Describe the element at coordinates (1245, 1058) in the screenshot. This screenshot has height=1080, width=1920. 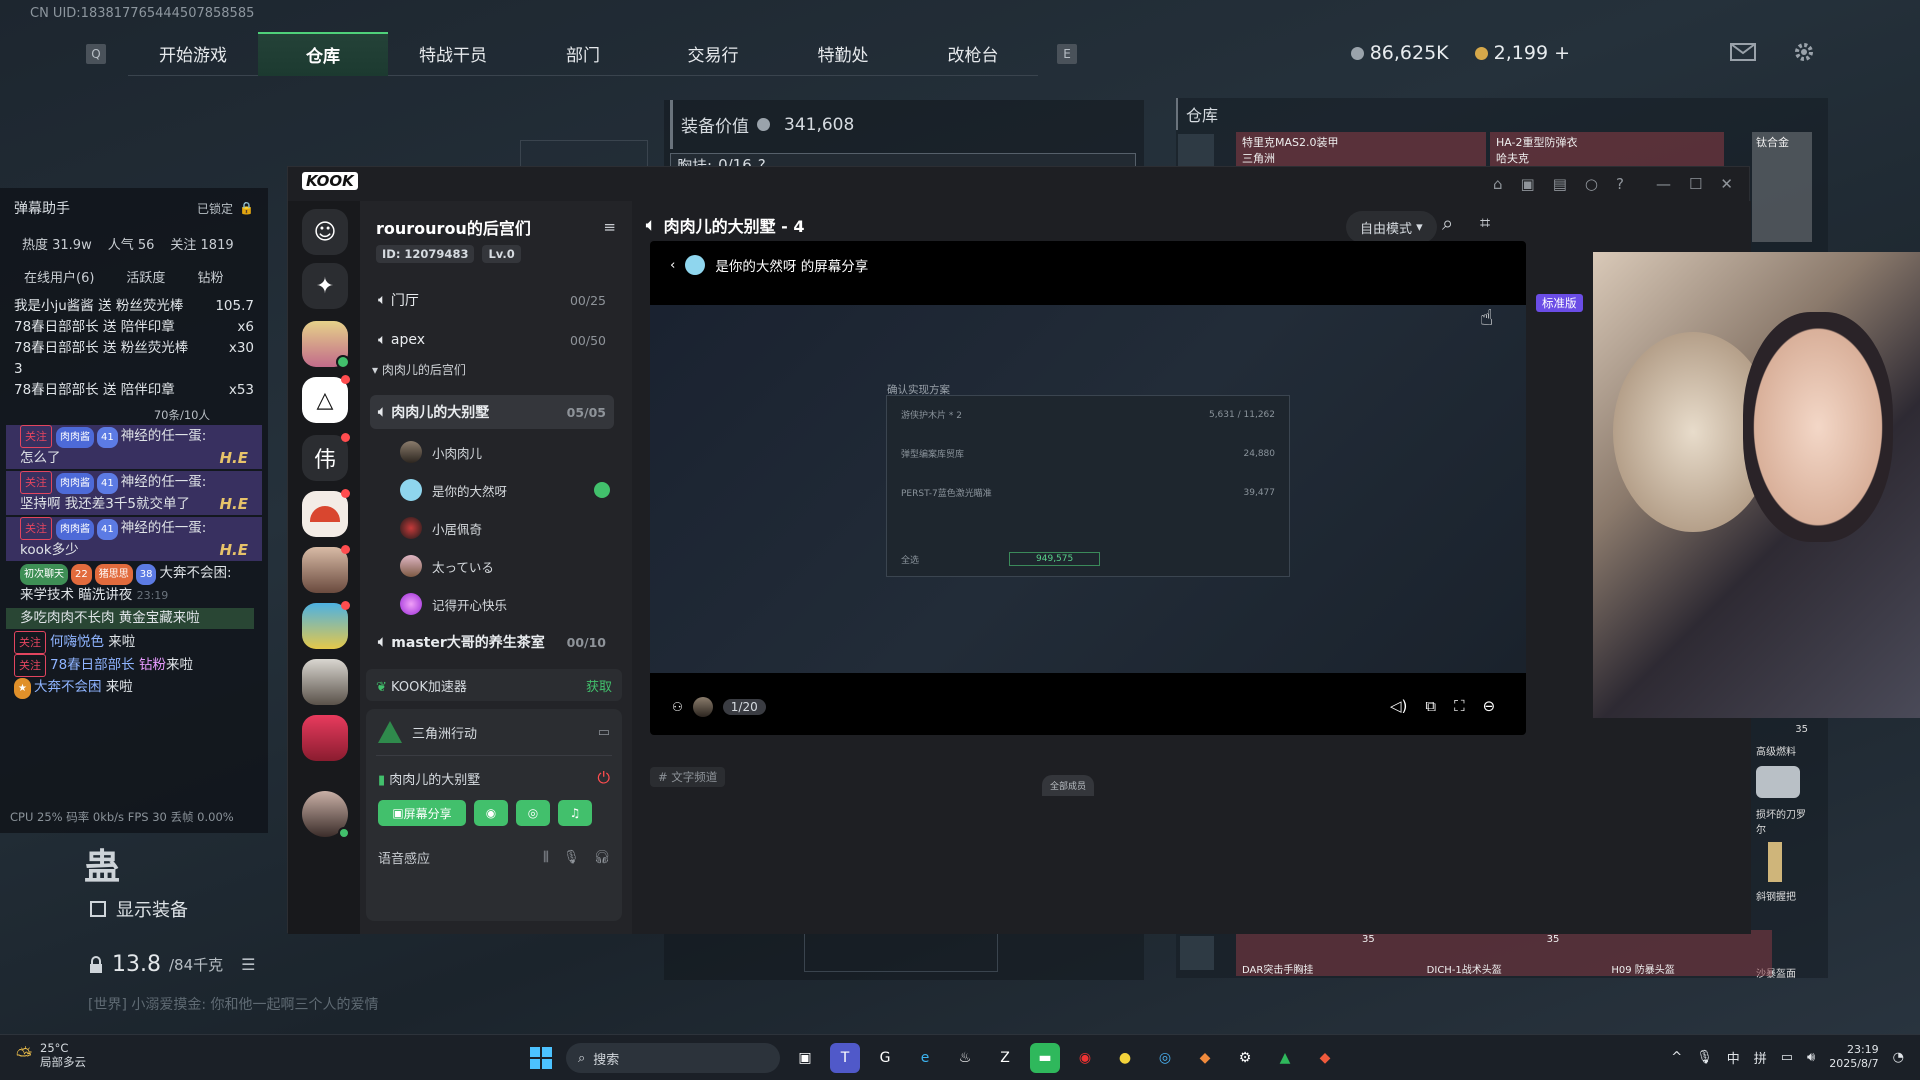
I see `app-gear-icon: ⚙` at that location.